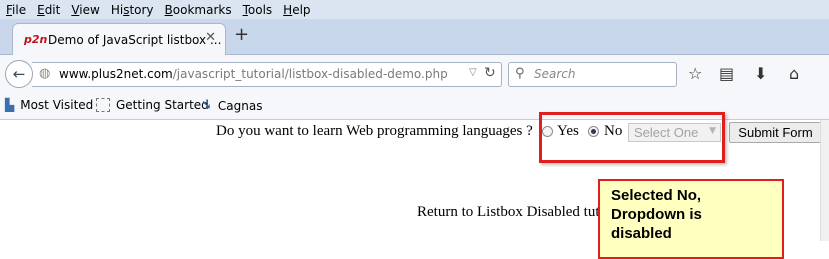 This screenshot has height=259, width=829. I want to click on menu-edit: Edit, so click(48, 10).